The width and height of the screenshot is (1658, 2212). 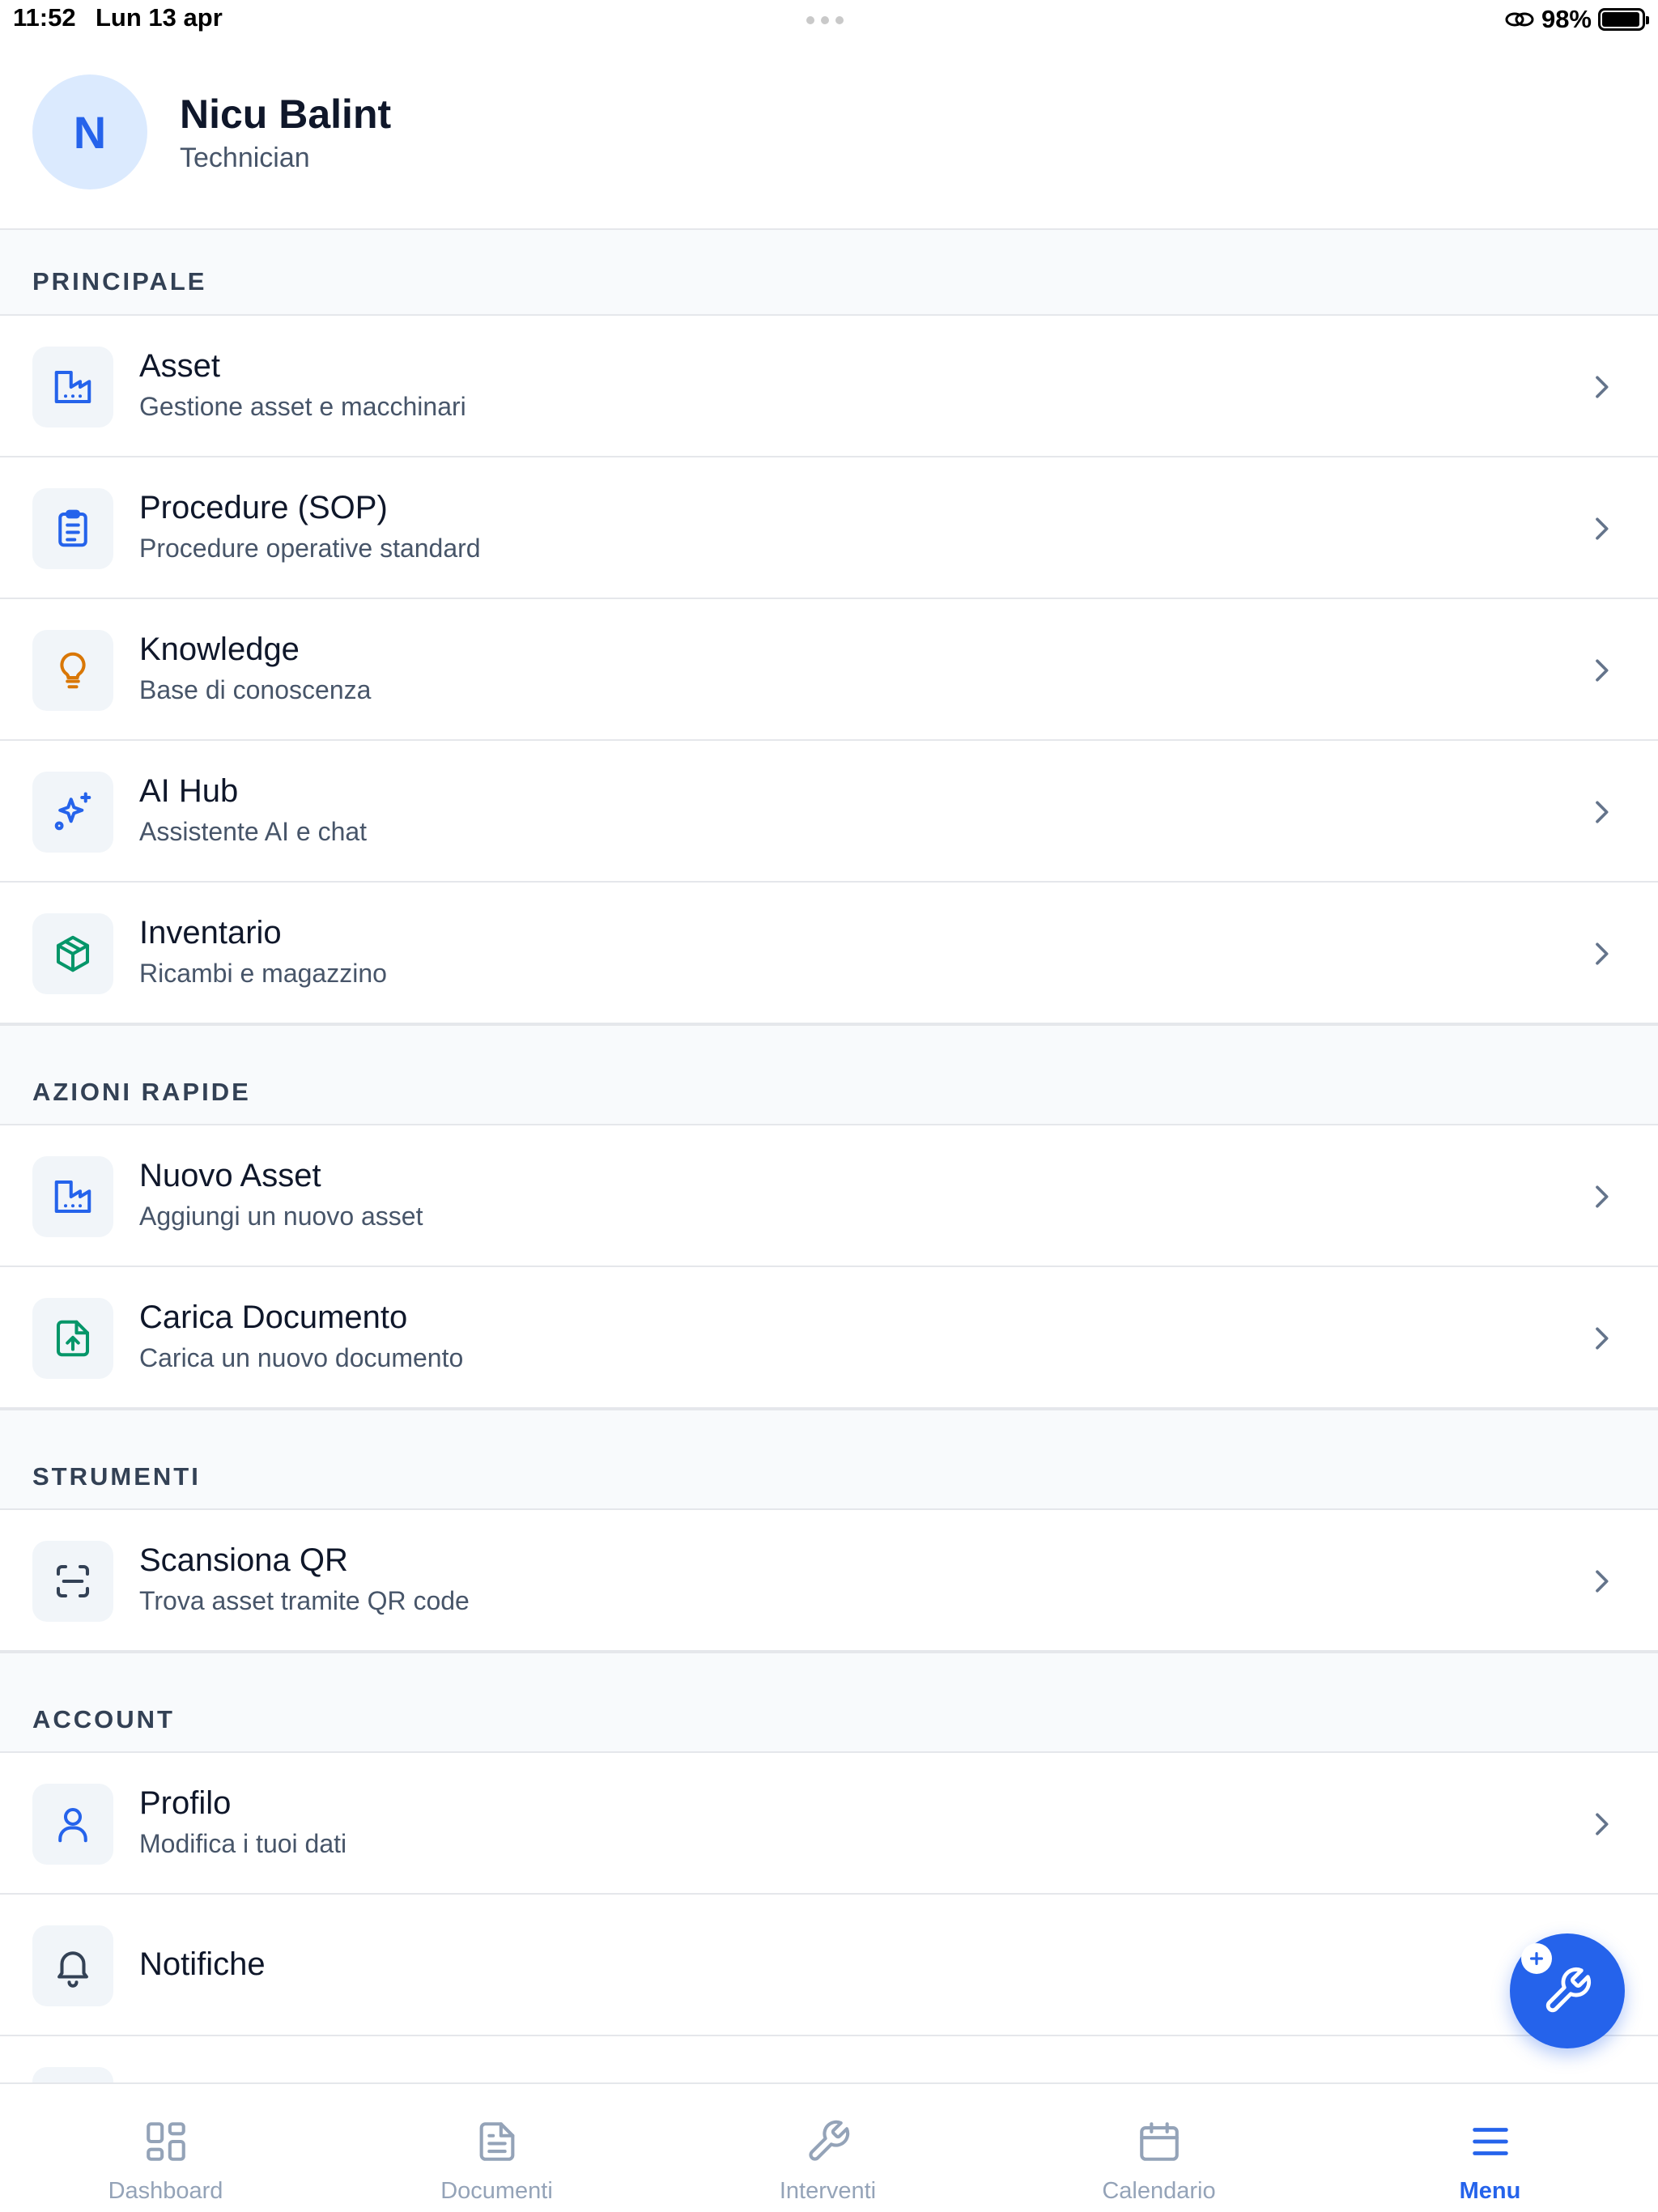 What do you see at coordinates (243, 1560) in the screenshot?
I see `item-title: Scansiona QR` at bounding box center [243, 1560].